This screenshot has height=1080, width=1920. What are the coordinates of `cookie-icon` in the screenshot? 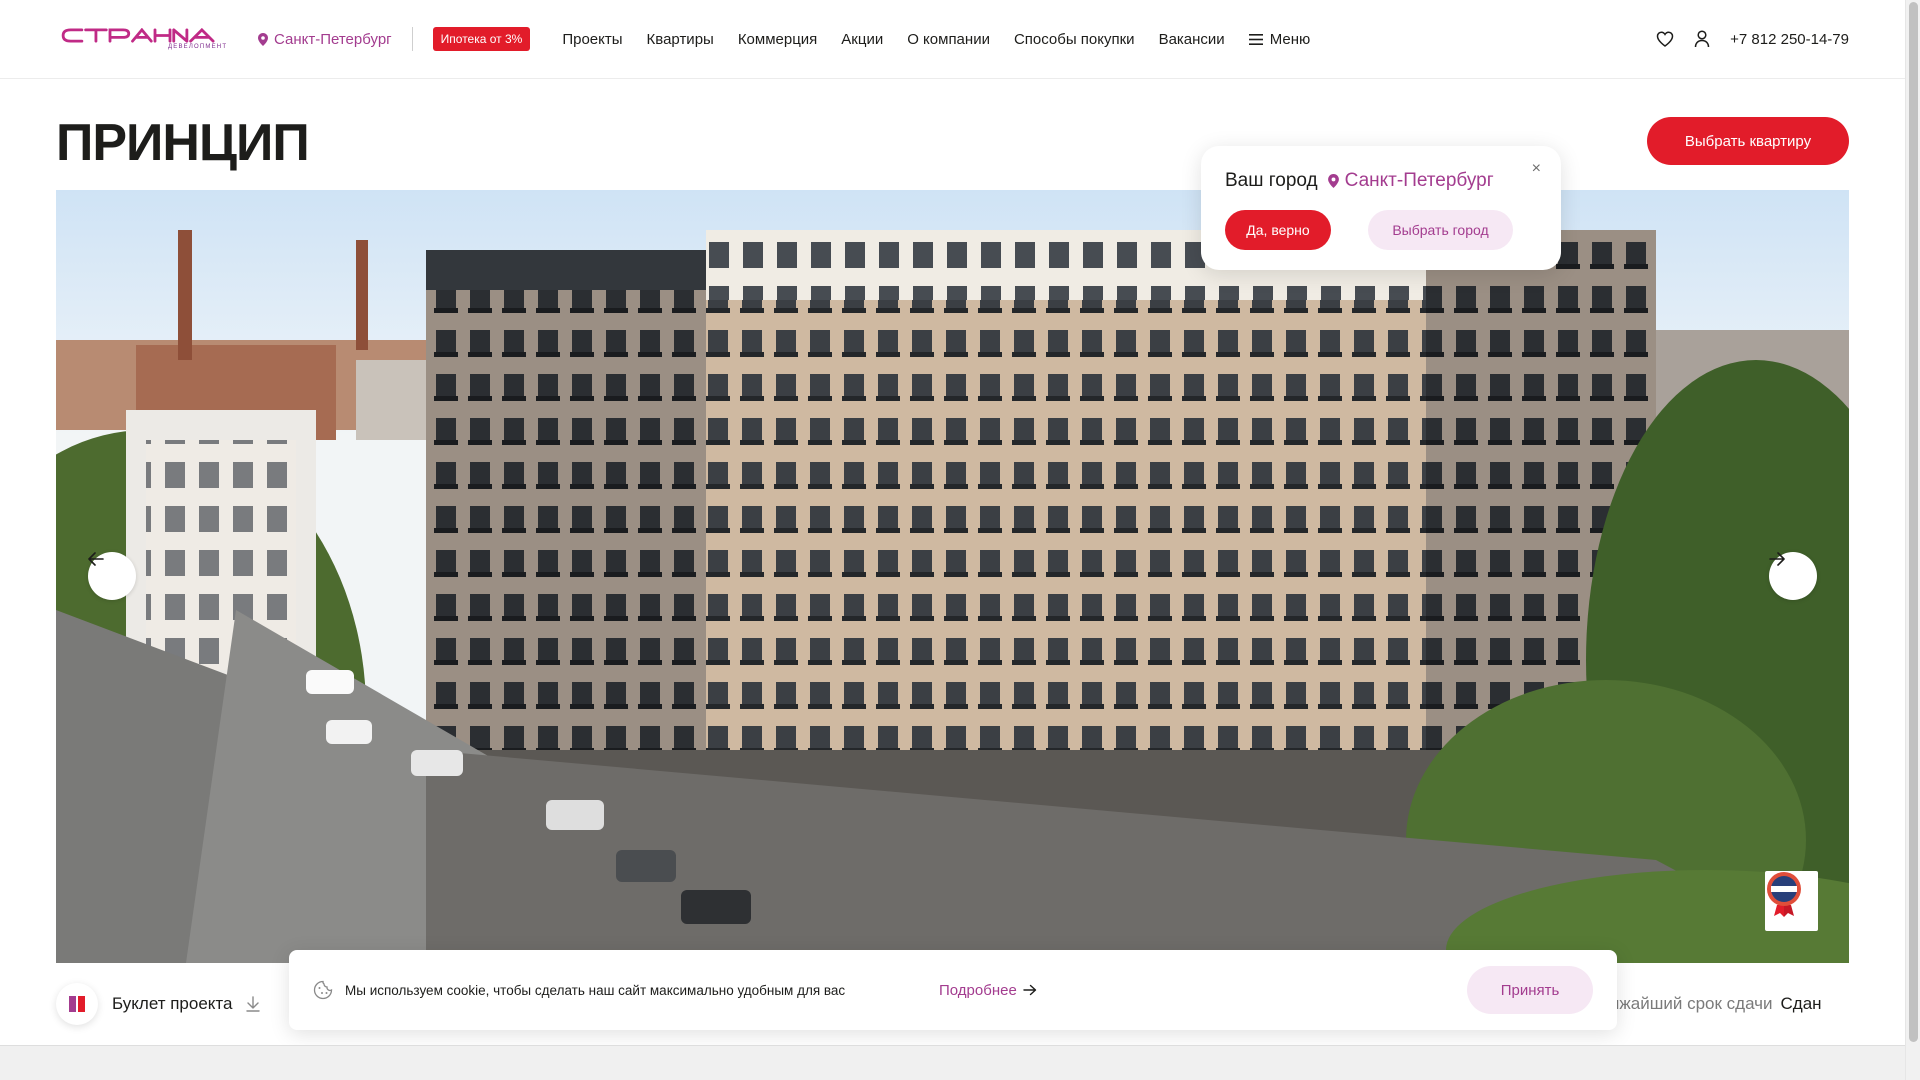 It's located at (323, 990).